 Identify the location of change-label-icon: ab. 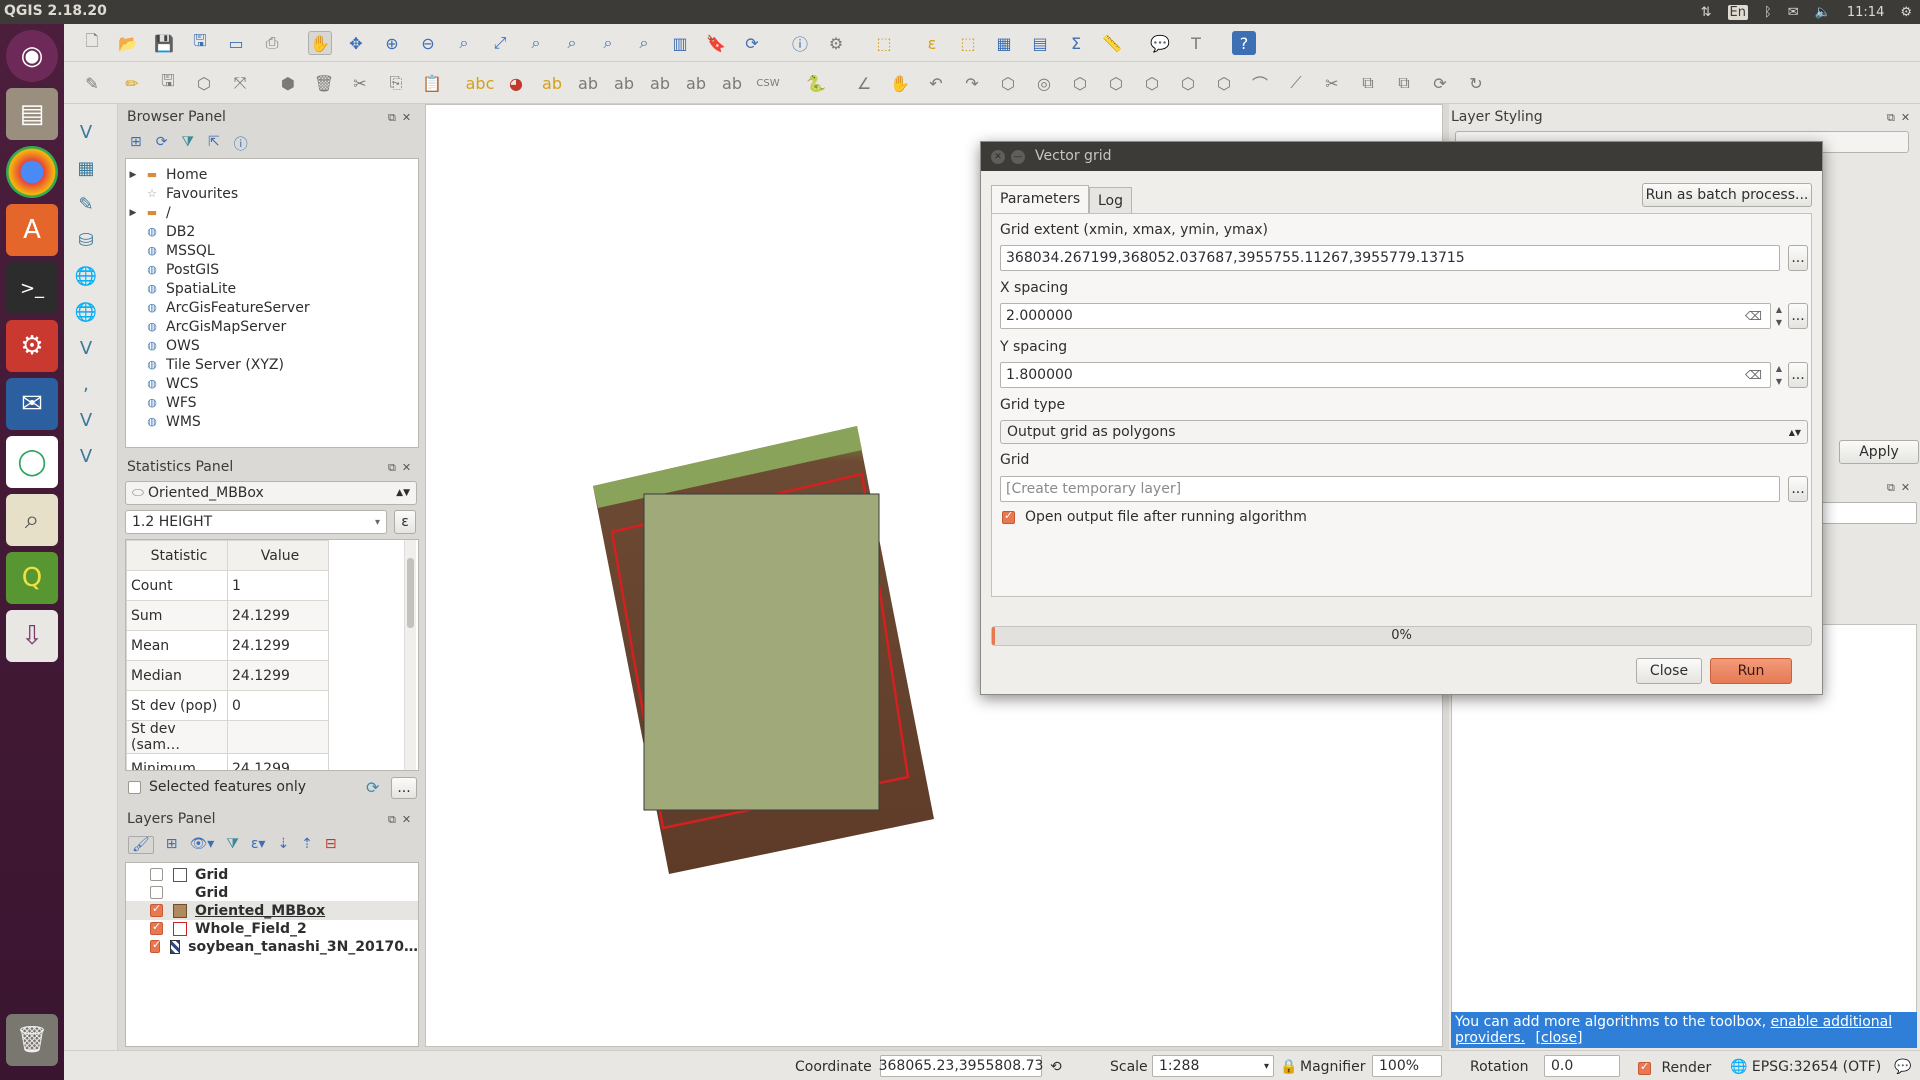
(732, 83).